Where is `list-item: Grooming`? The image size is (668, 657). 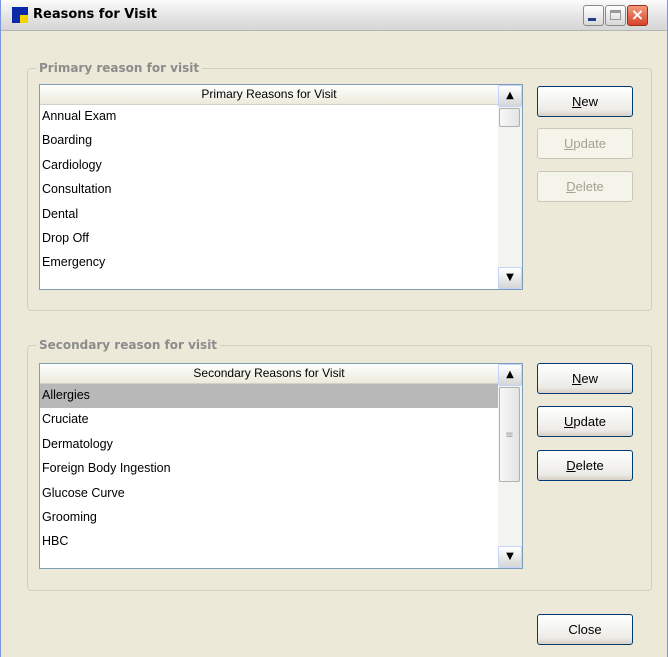 list-item: Grooming is located at coordinates (269, 518).